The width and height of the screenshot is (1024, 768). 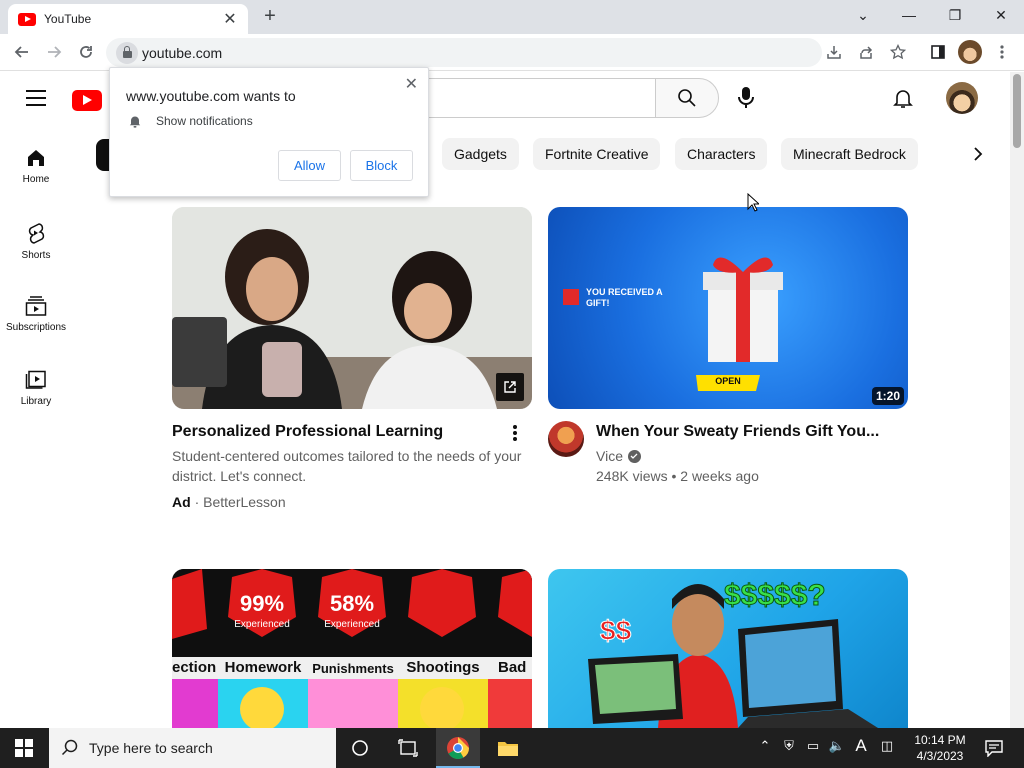 I want to click on nav-label: Subscriptions, so click(x=36, y=327).